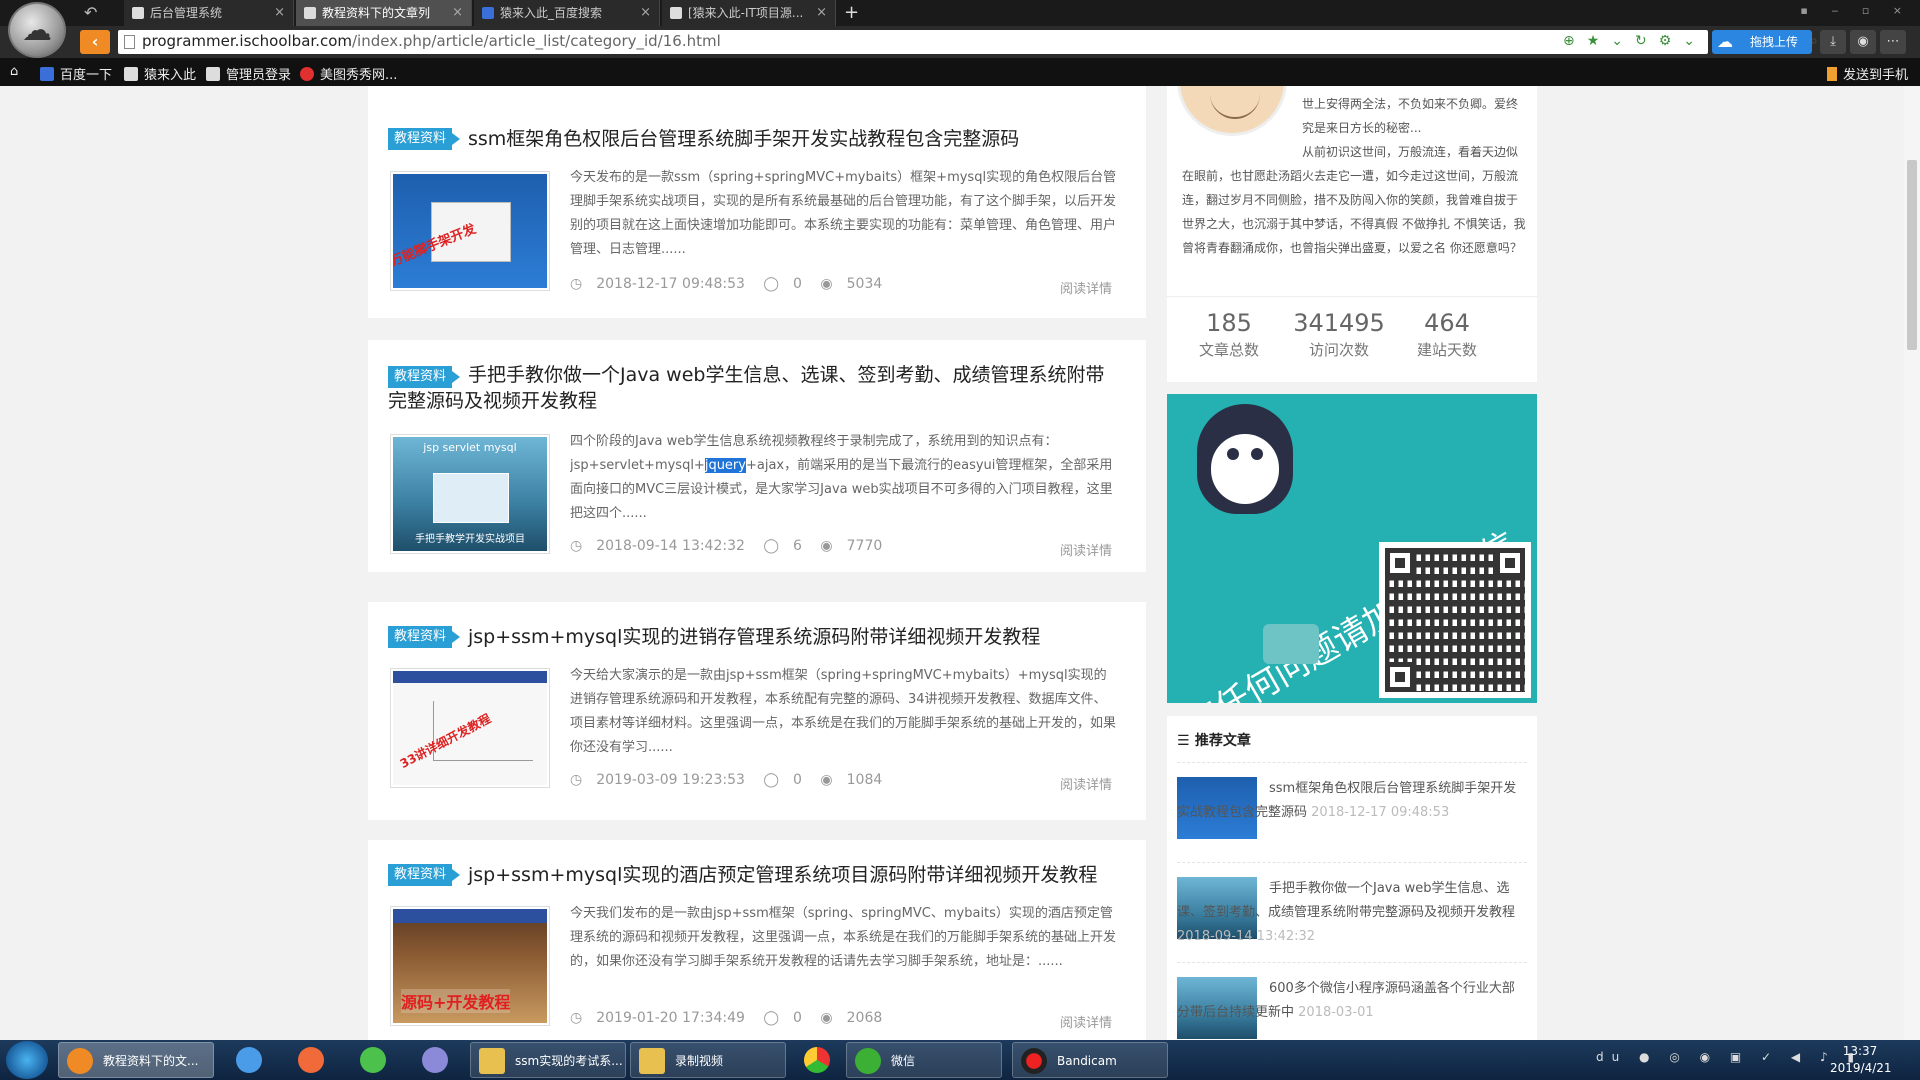 Image resolution: width=1920 pixels, height=1080 pixels. What do you see at coordinates (1447, 323) in the screenshot?
I see `stat-number: 464` at bounding box center [1447, 323].